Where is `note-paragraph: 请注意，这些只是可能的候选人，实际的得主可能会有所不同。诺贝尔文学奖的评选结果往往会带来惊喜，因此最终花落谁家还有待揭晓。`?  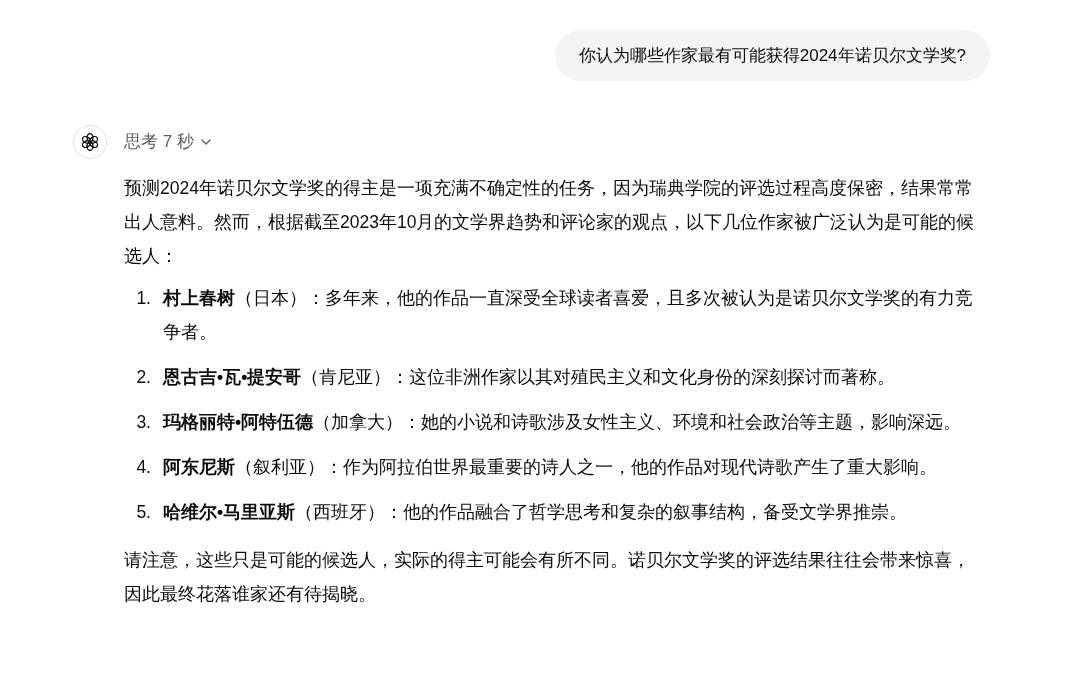 note-paragraph: 请注意，这些只是可能的候选人，实际的得主可能会有所不同。诺贝尔文学奖的评选结果往往会带来惊喜，因此最终花落谁家还有待揭晓。 is located at coordinates (547, 577).